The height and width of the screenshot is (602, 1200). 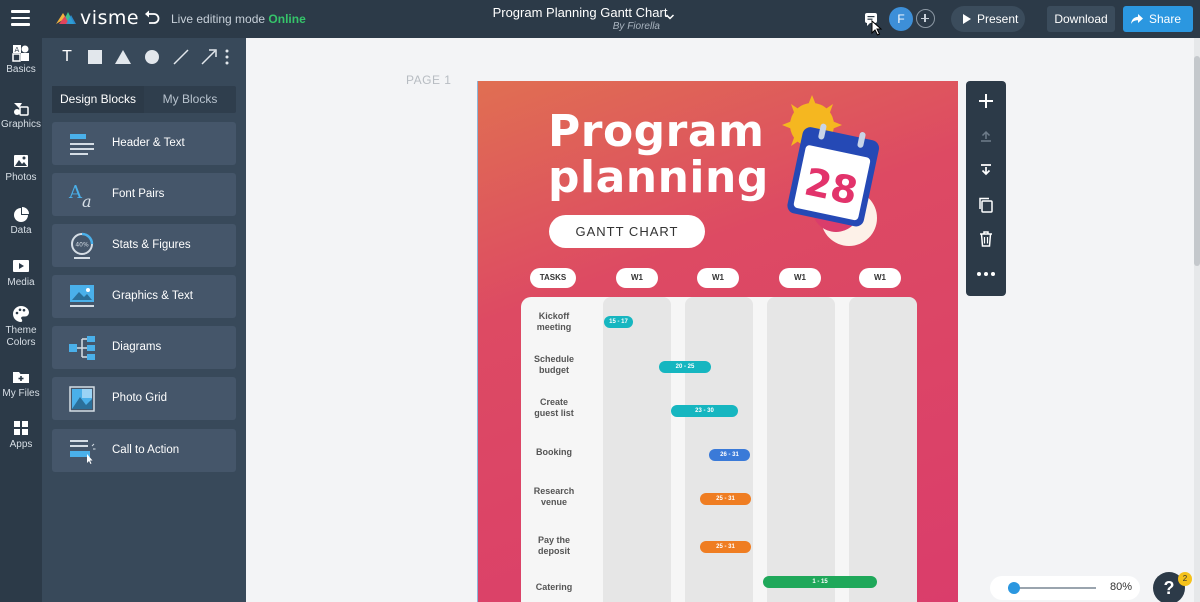 What do you see at coordinates (20, 124) in the screenshot?
I see `rail-label: Graphics` at bounding box center [20, 124].